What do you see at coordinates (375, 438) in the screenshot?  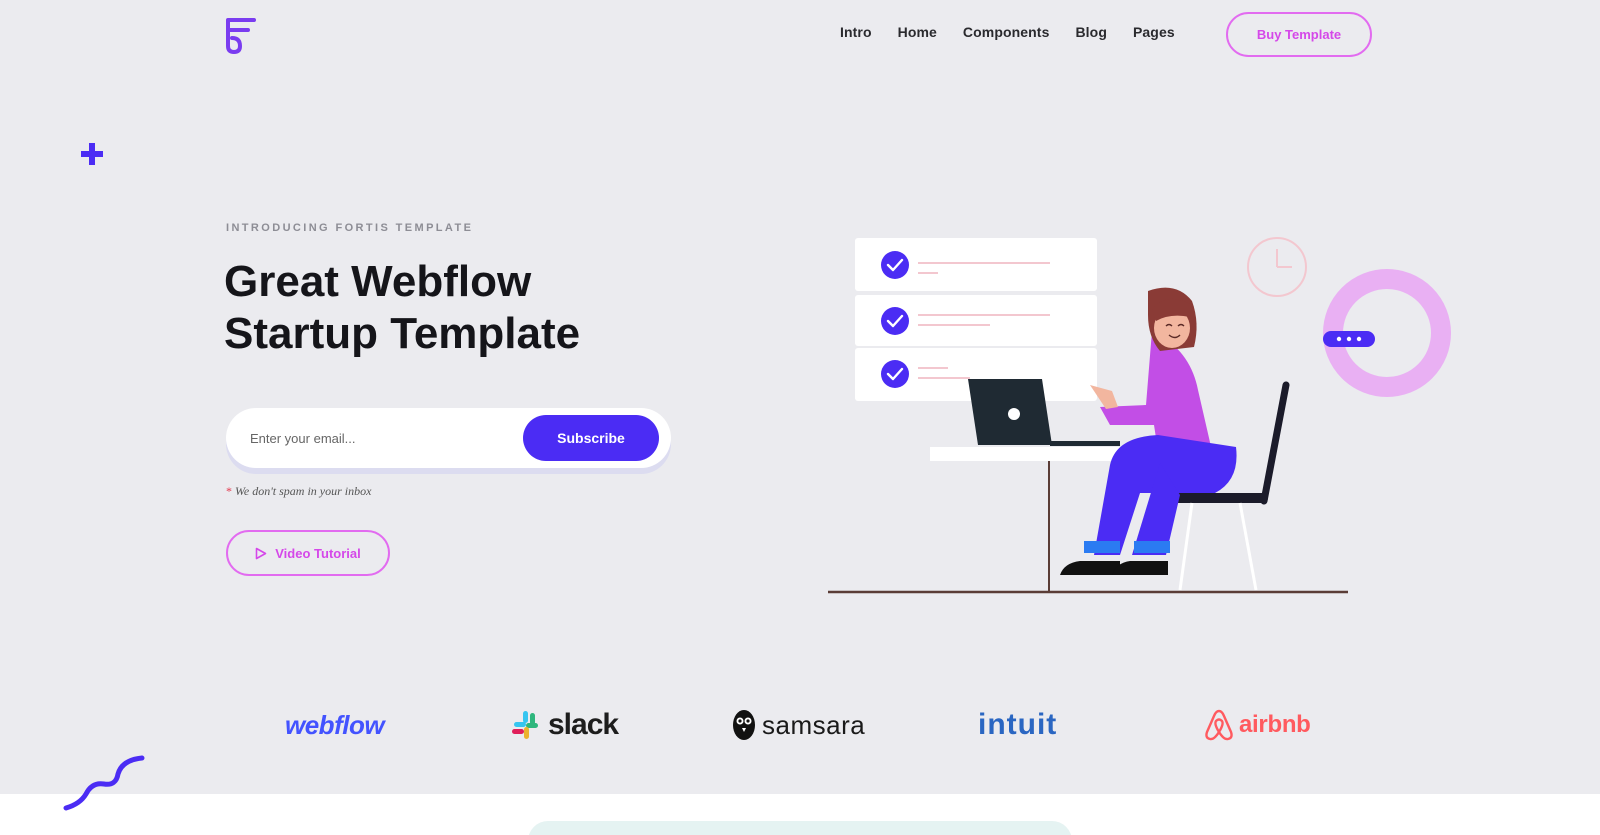 I see `email-input` at bounding box center [375, 438].